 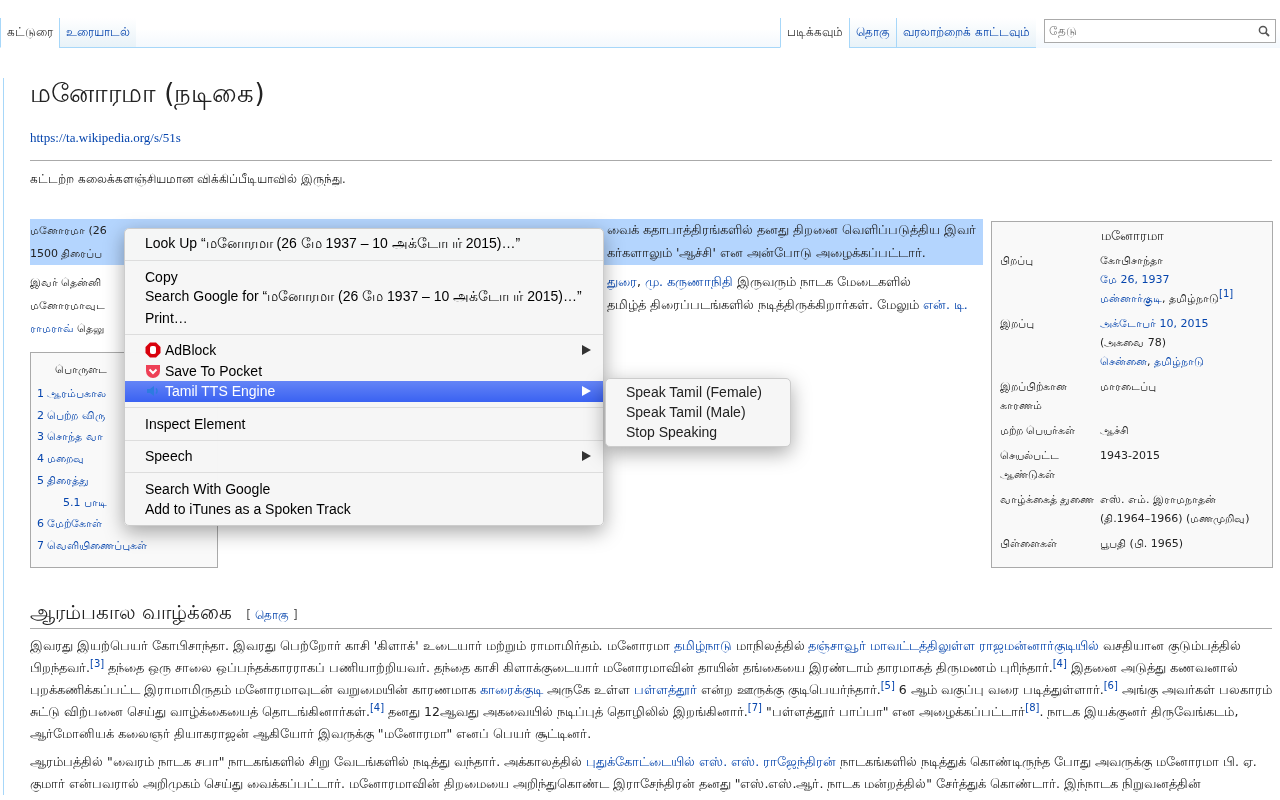 What do you see at coordinates (1132, 236) in the screenshot?
I see `infobox-title: மனோரமா` at bounding box center [1132, 236].